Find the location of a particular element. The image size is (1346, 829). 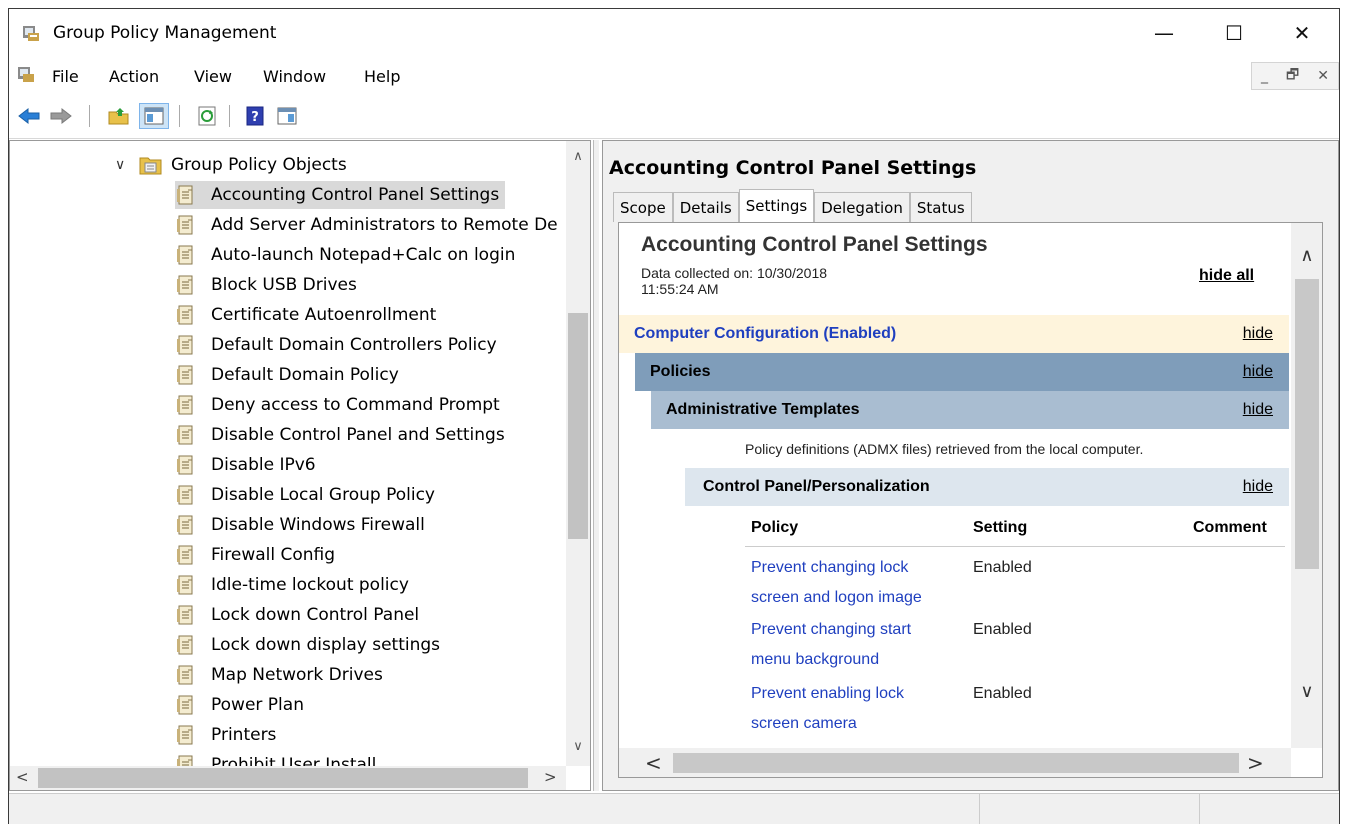

tree-item-gpo: Disable Control Panel and Settings is located at coordinates (343, 435).